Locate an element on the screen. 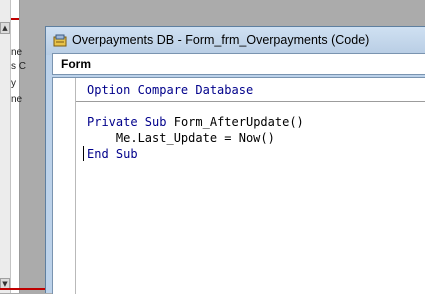 This screenshot has width=425, height=294. keyword-private-sub: Private Sub is located at coordinates (127, 122).